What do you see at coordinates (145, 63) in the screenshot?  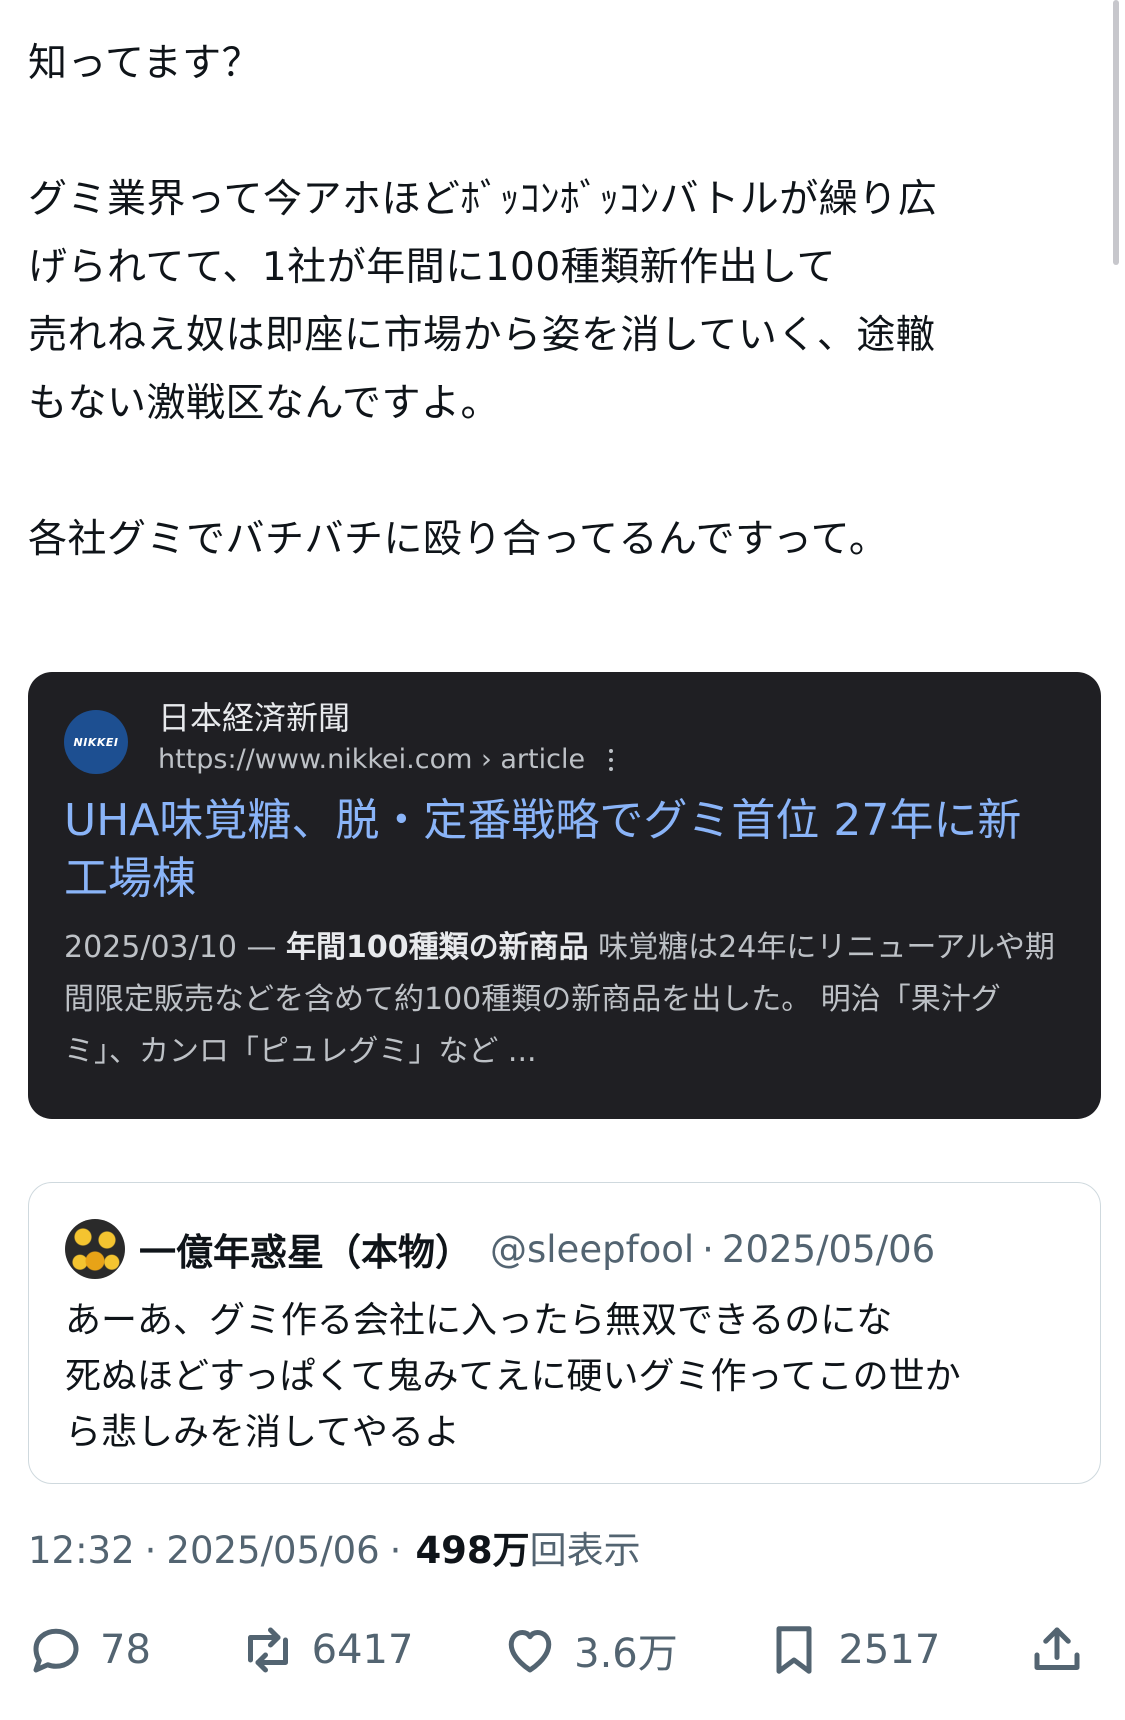 I see `tweet-line: 知ってます？` at bounding box center [145, 63].